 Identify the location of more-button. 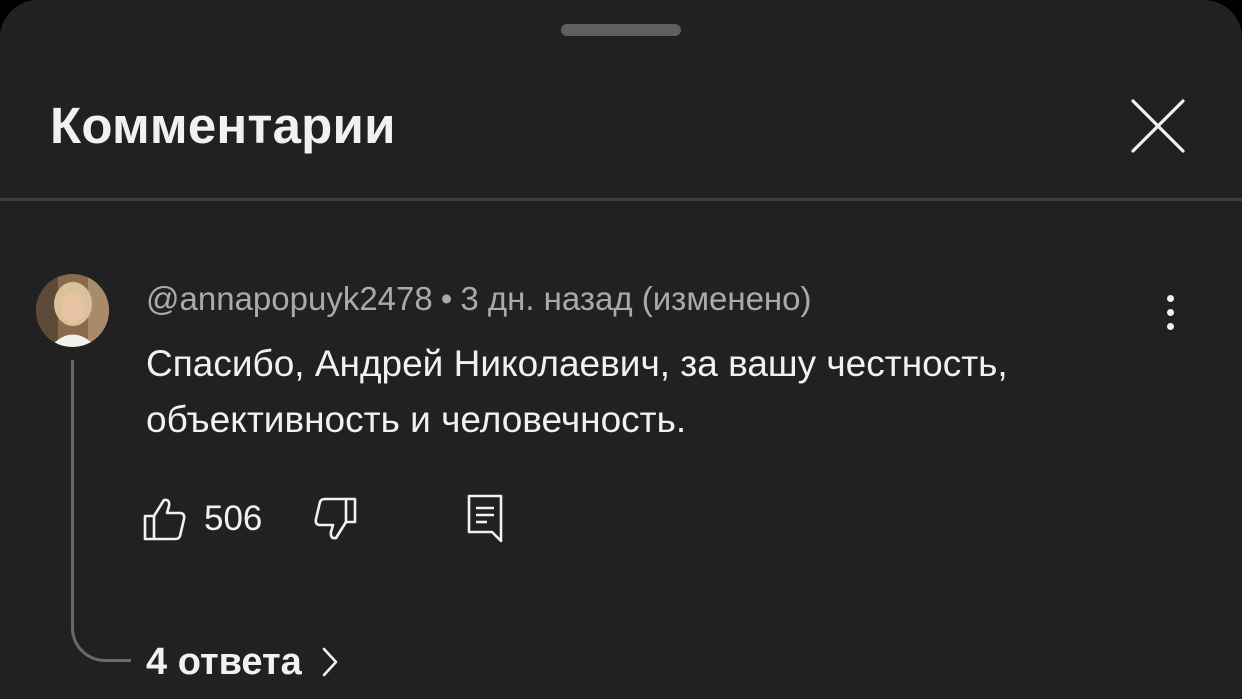
(1170, 312).